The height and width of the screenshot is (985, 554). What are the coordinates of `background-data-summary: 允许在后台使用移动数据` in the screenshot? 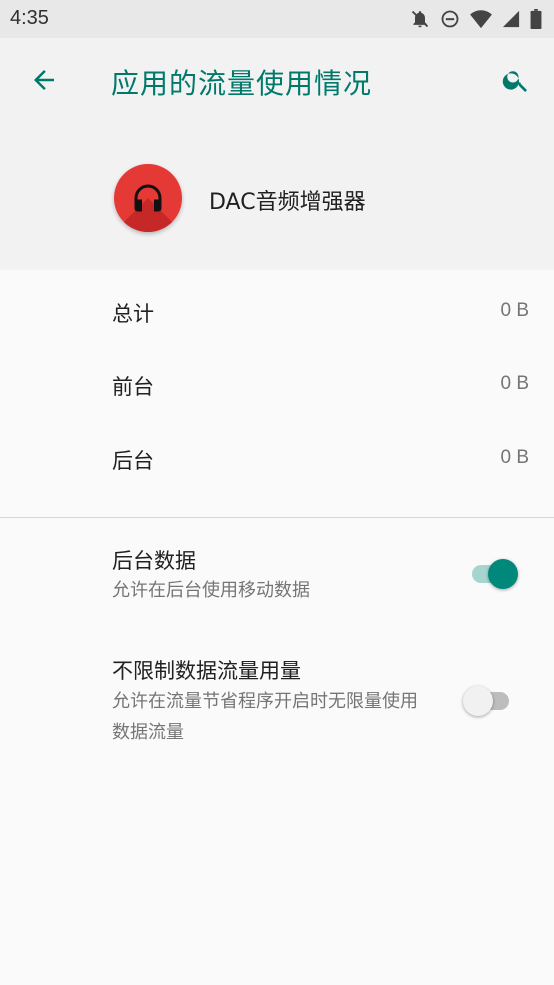 It's located at (211, 590).